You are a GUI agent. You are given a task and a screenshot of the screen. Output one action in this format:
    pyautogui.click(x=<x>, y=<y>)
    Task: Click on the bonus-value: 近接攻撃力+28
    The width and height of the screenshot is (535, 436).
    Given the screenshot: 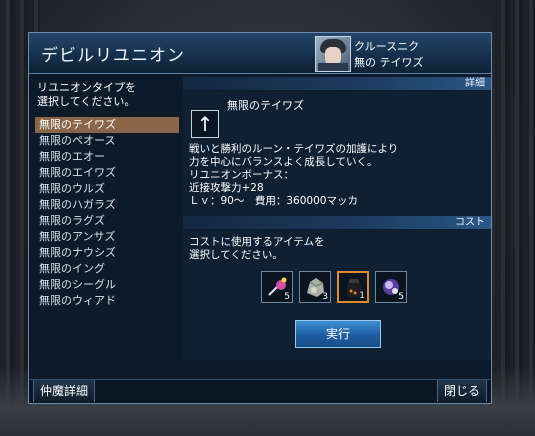 What is the action you would take?
    pyautogui.click(x=226, y=188)
    